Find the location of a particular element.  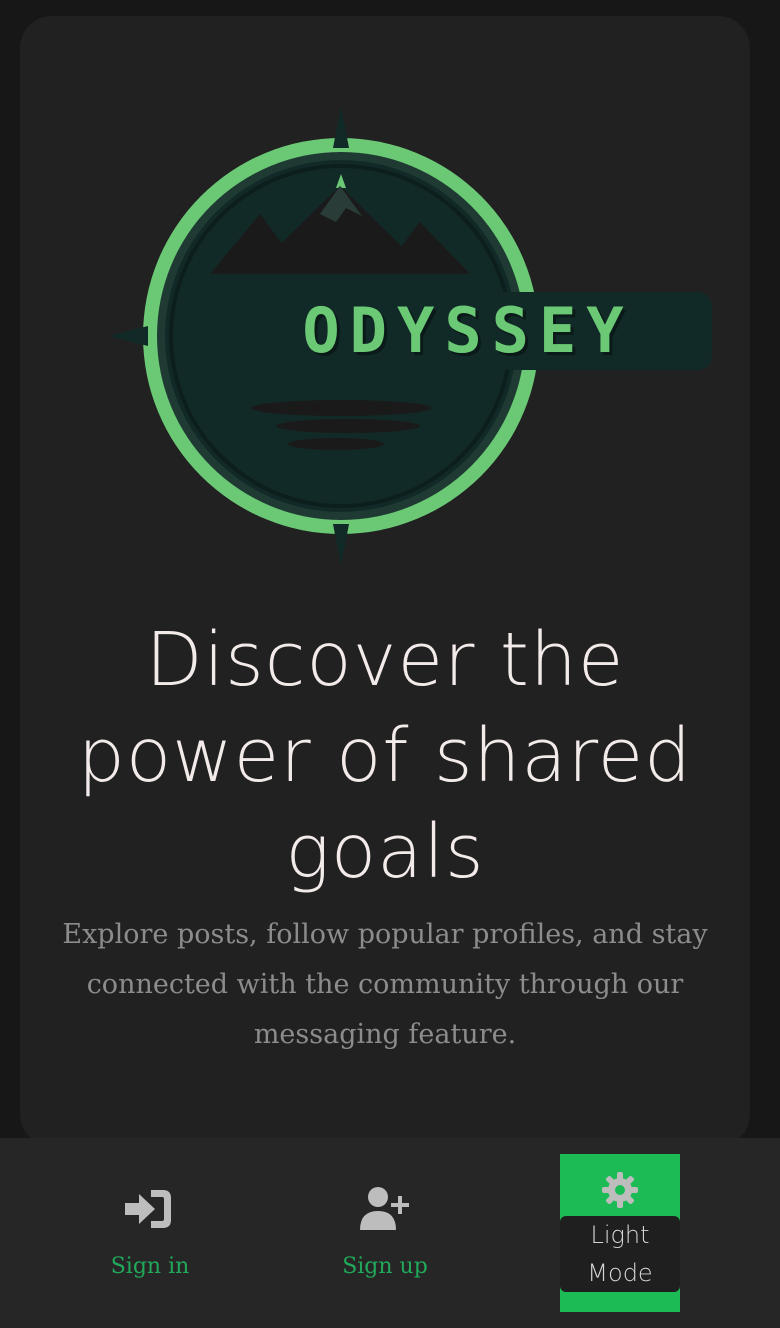

gear-icon is located at coordinates (620, 1190).